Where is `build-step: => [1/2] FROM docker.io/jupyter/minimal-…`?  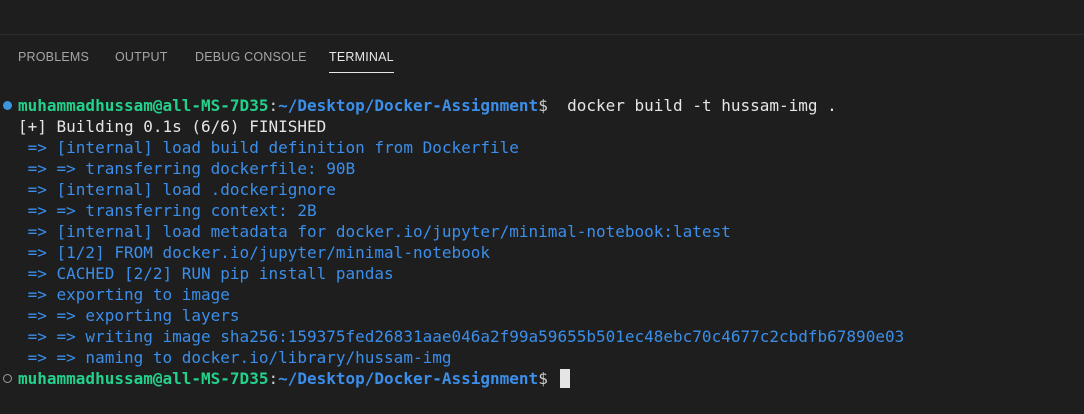 build-step: => [1/2] FROM docker.io/jupyter/minimal-… is located at coordinates (254, 252).